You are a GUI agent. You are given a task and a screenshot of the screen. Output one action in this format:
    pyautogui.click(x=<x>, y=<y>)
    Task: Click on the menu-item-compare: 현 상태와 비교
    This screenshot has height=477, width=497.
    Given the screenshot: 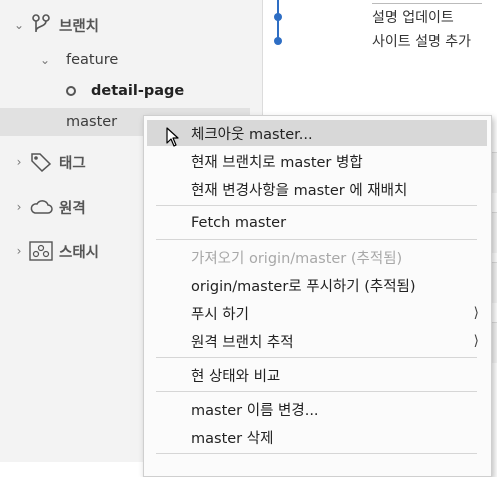 What is the action you would take?
    pyautogui.click(x=317, y=375)
    